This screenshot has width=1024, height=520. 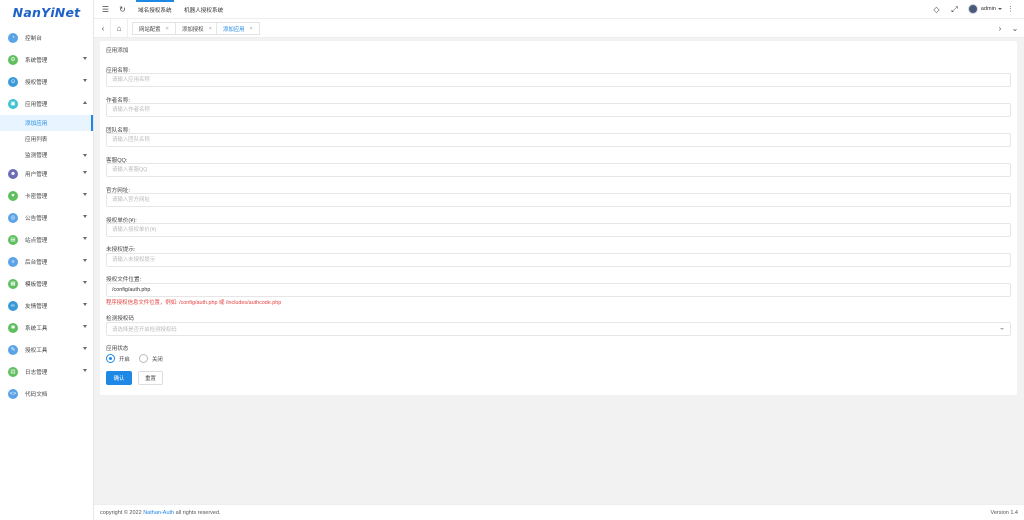 What do you see at coordinates (558, 110) in the screenshot?
I see `author-name-input` at bounding box center [558, 110].